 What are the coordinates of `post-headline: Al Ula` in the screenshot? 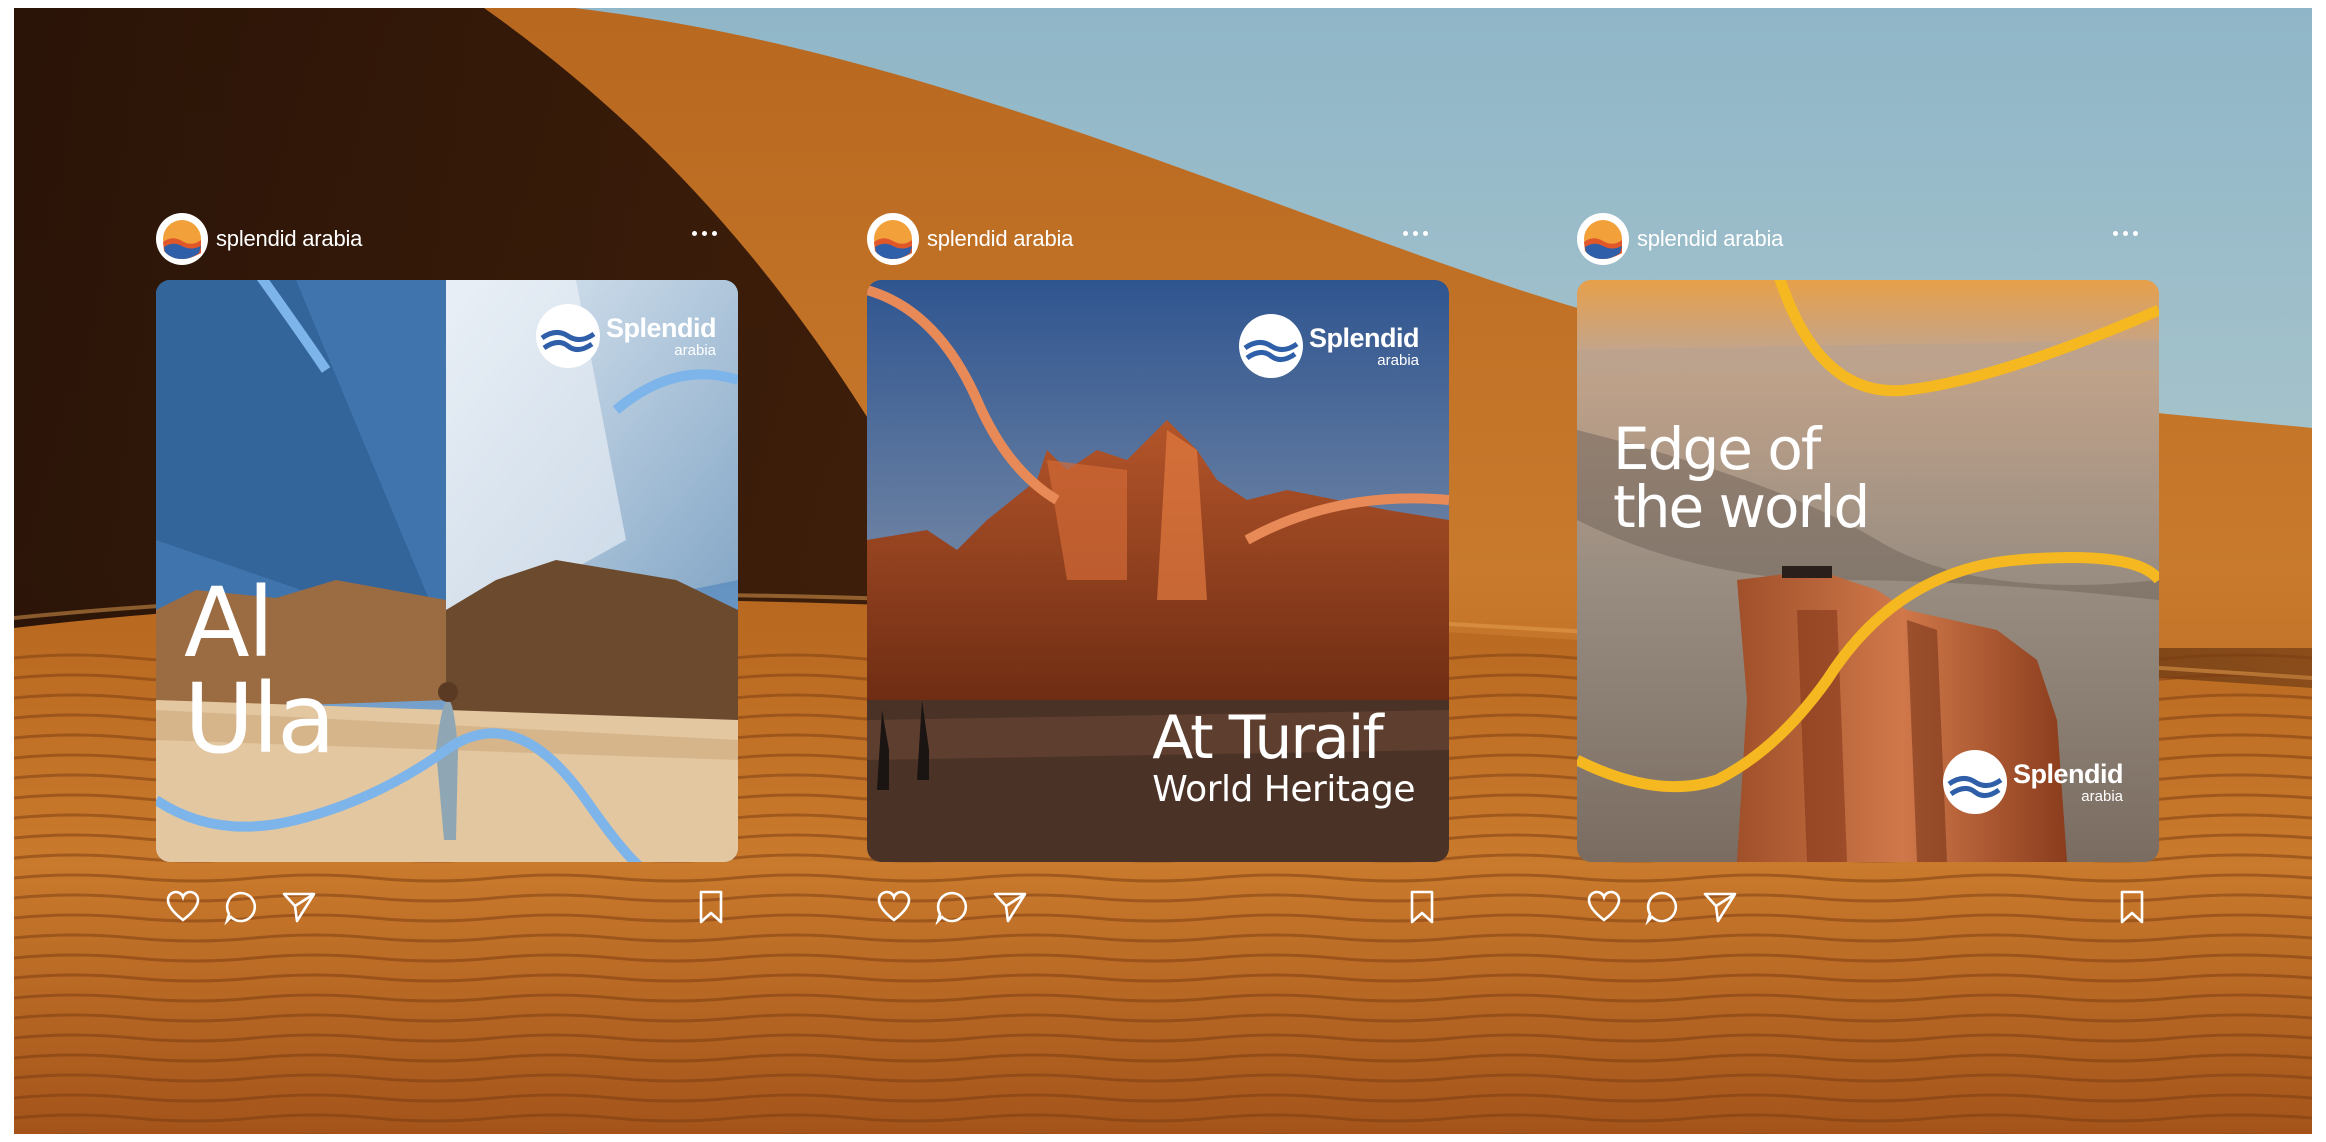 It's located at (260, 671).